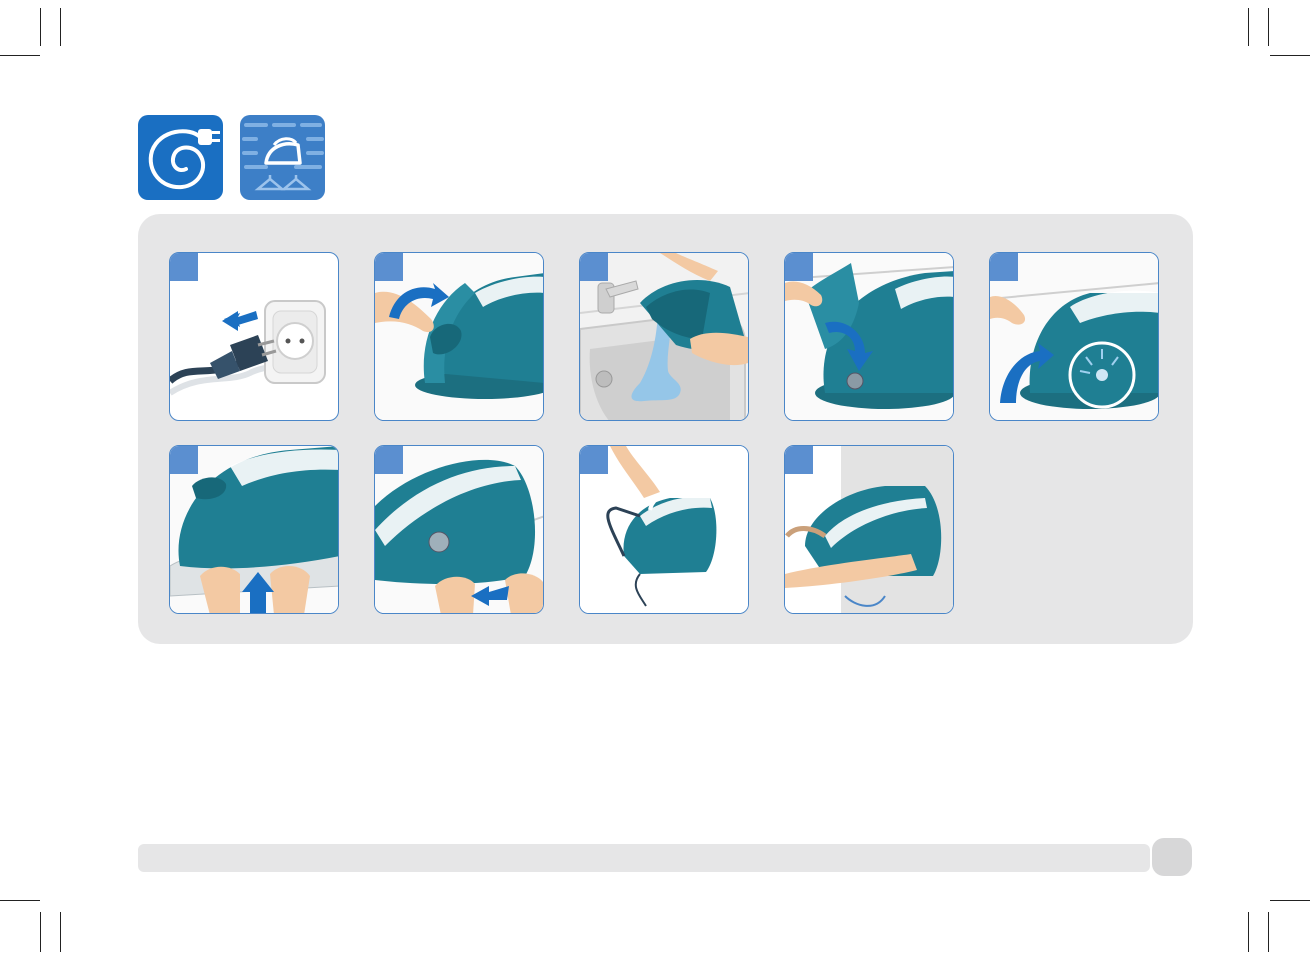 The image size is (1310, 958). Describe the element at coordinates (282, 157) in the screenshot. I see `storage-iron-icon` at that location.